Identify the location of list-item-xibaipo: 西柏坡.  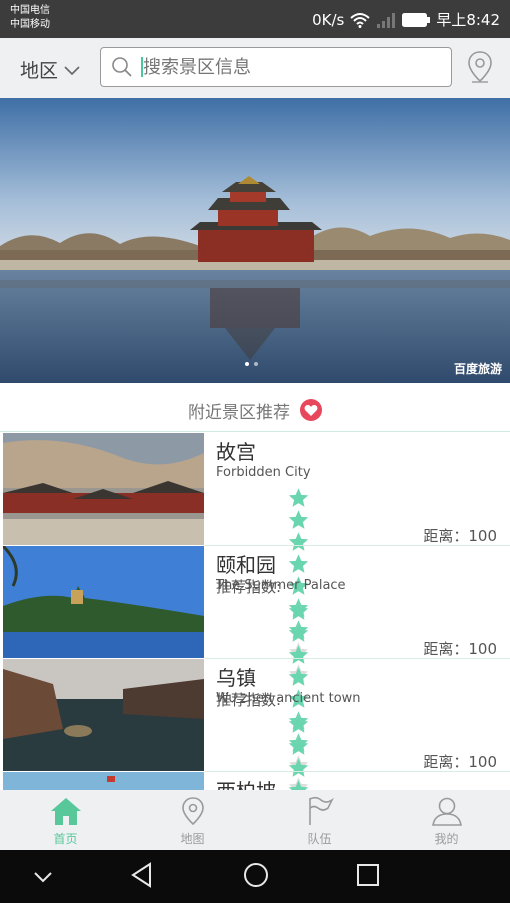
(255, 781).